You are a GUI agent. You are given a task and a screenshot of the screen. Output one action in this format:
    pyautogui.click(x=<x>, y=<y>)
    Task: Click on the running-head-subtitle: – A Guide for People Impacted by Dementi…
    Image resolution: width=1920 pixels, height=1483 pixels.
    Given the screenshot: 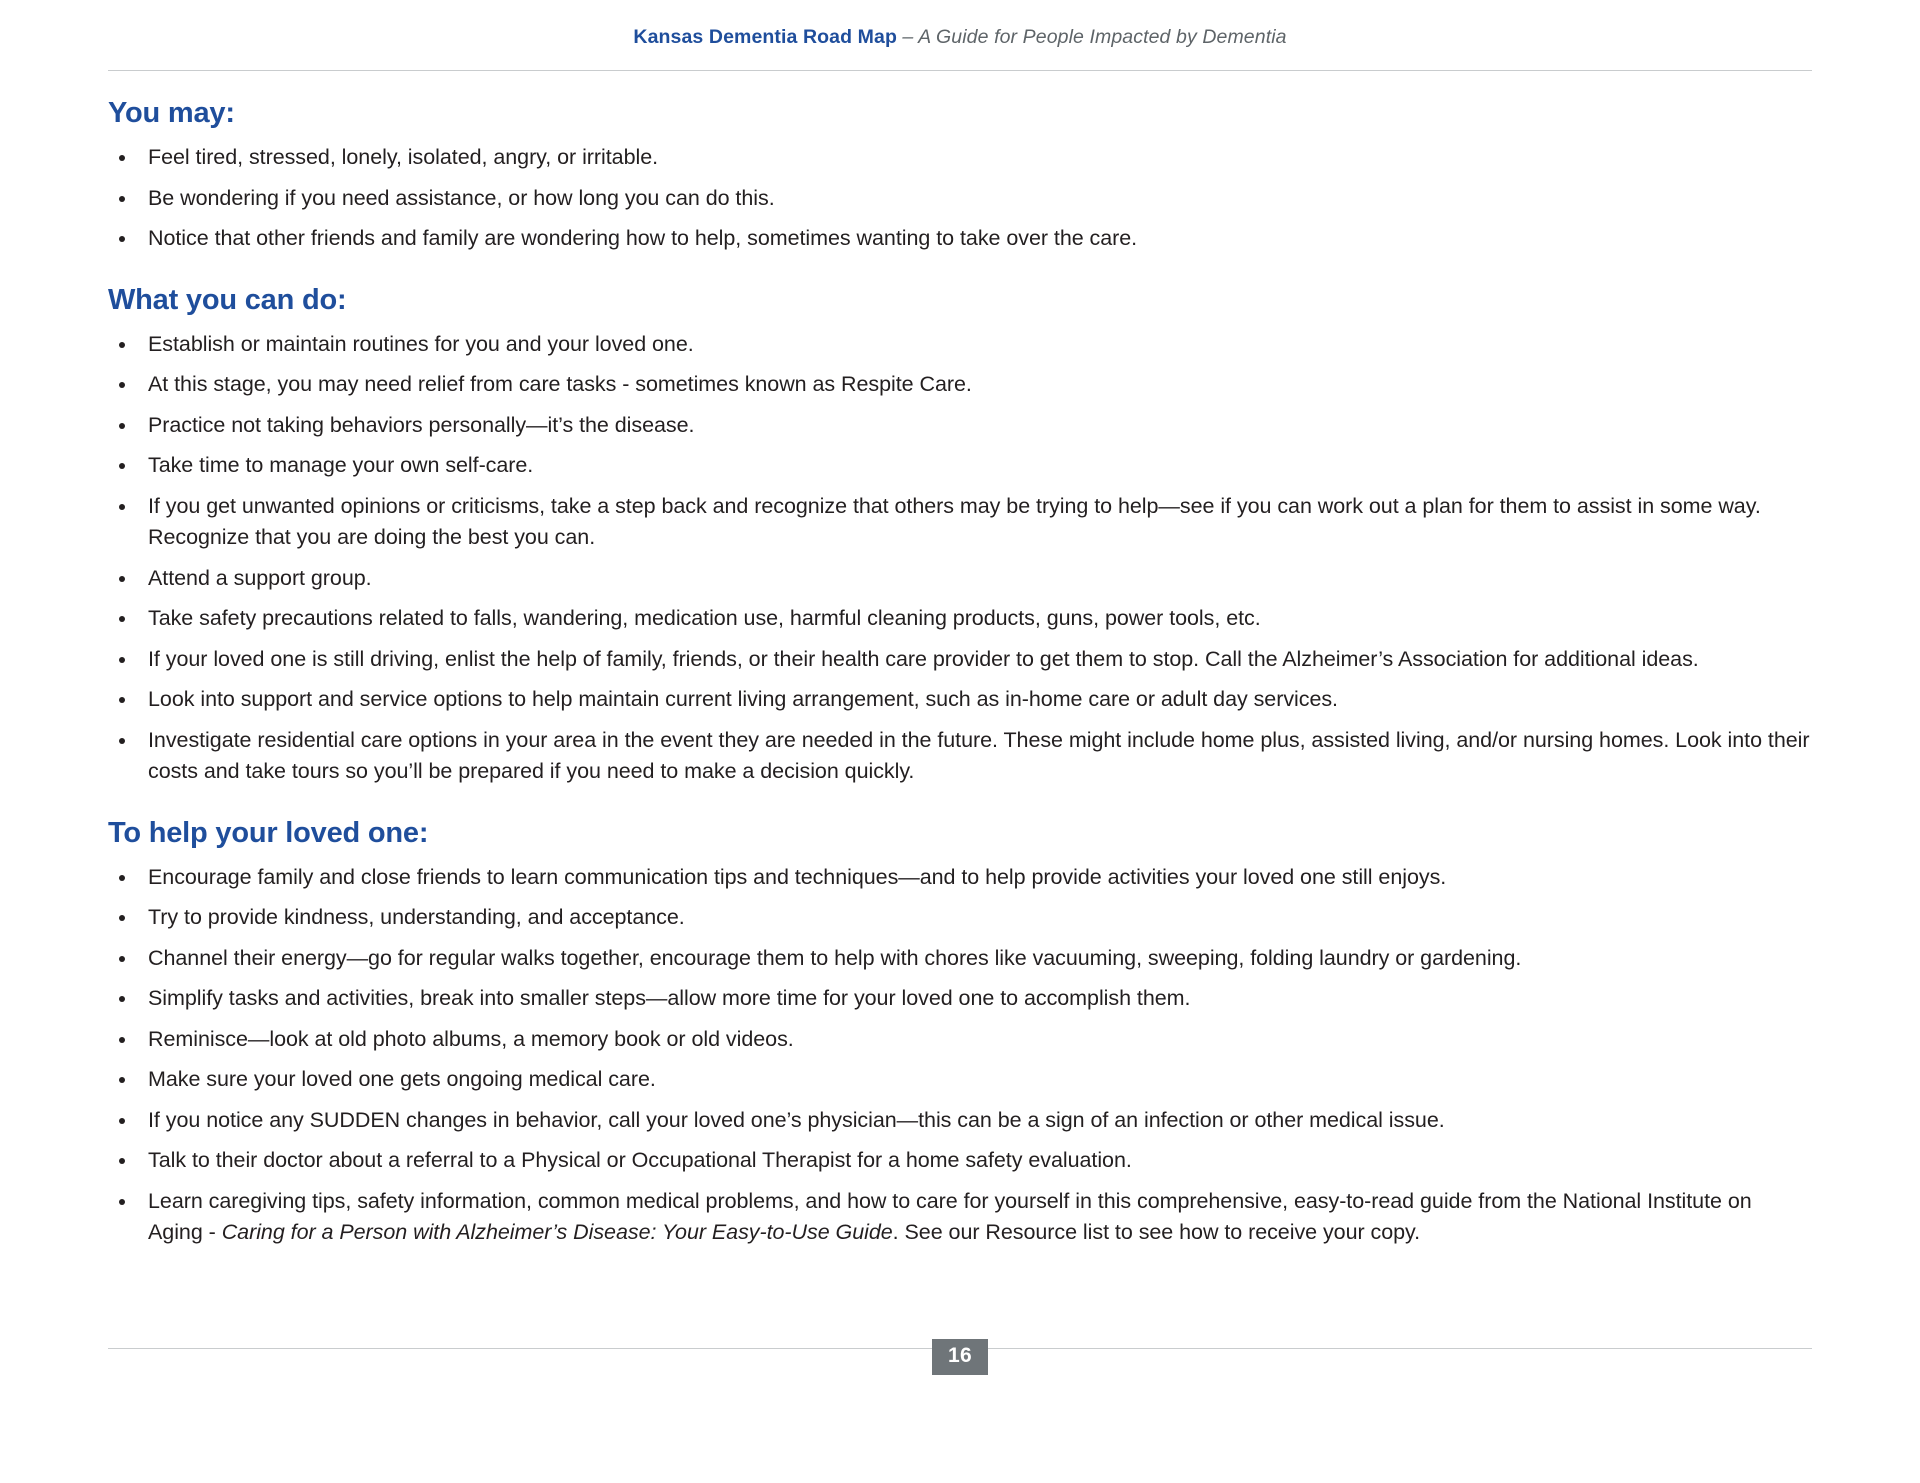 What is the action you would take?
    pyautogui.click(x=1094, y=37)
    